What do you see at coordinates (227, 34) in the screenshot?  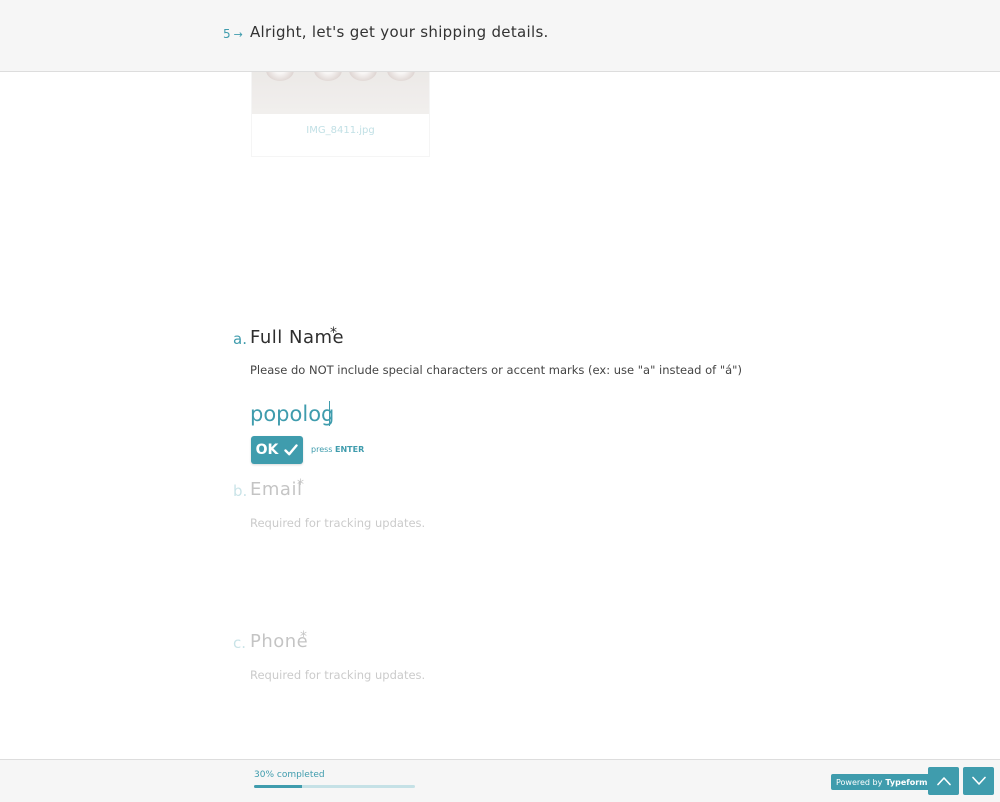 I see `question-number-value: 5` at bounding box center [227, 34].